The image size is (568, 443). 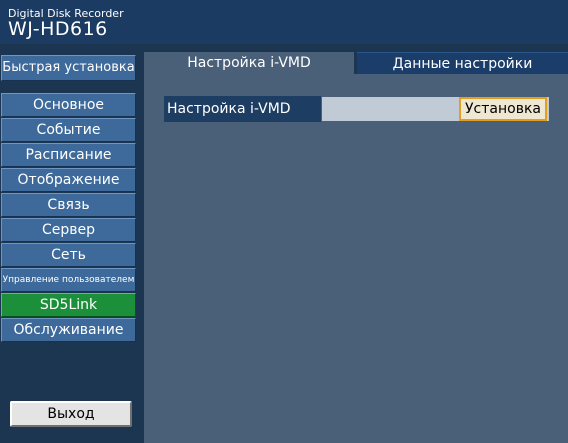 I want to click on sidebar-item-display: Отображение, so click(x=68, y=180).